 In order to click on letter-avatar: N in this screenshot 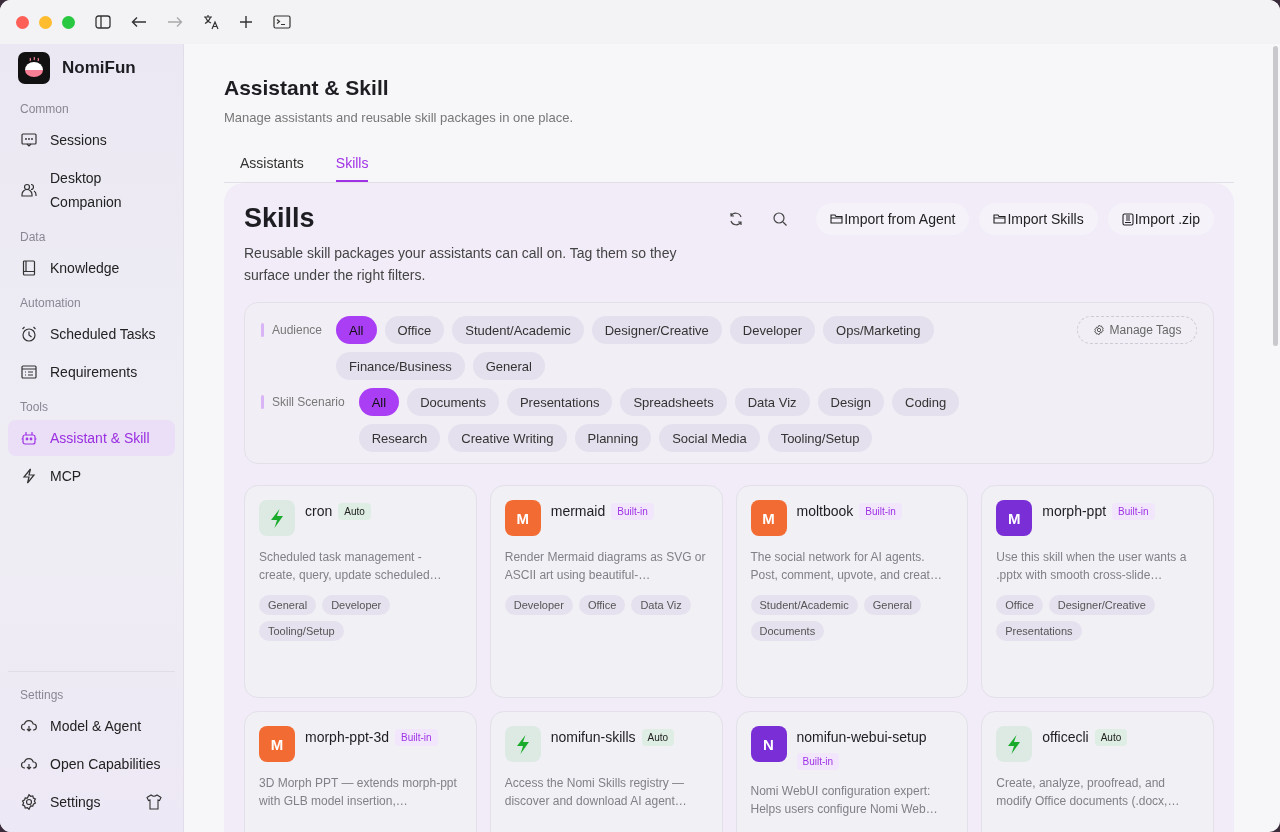, I will do `click(768, 744)`.